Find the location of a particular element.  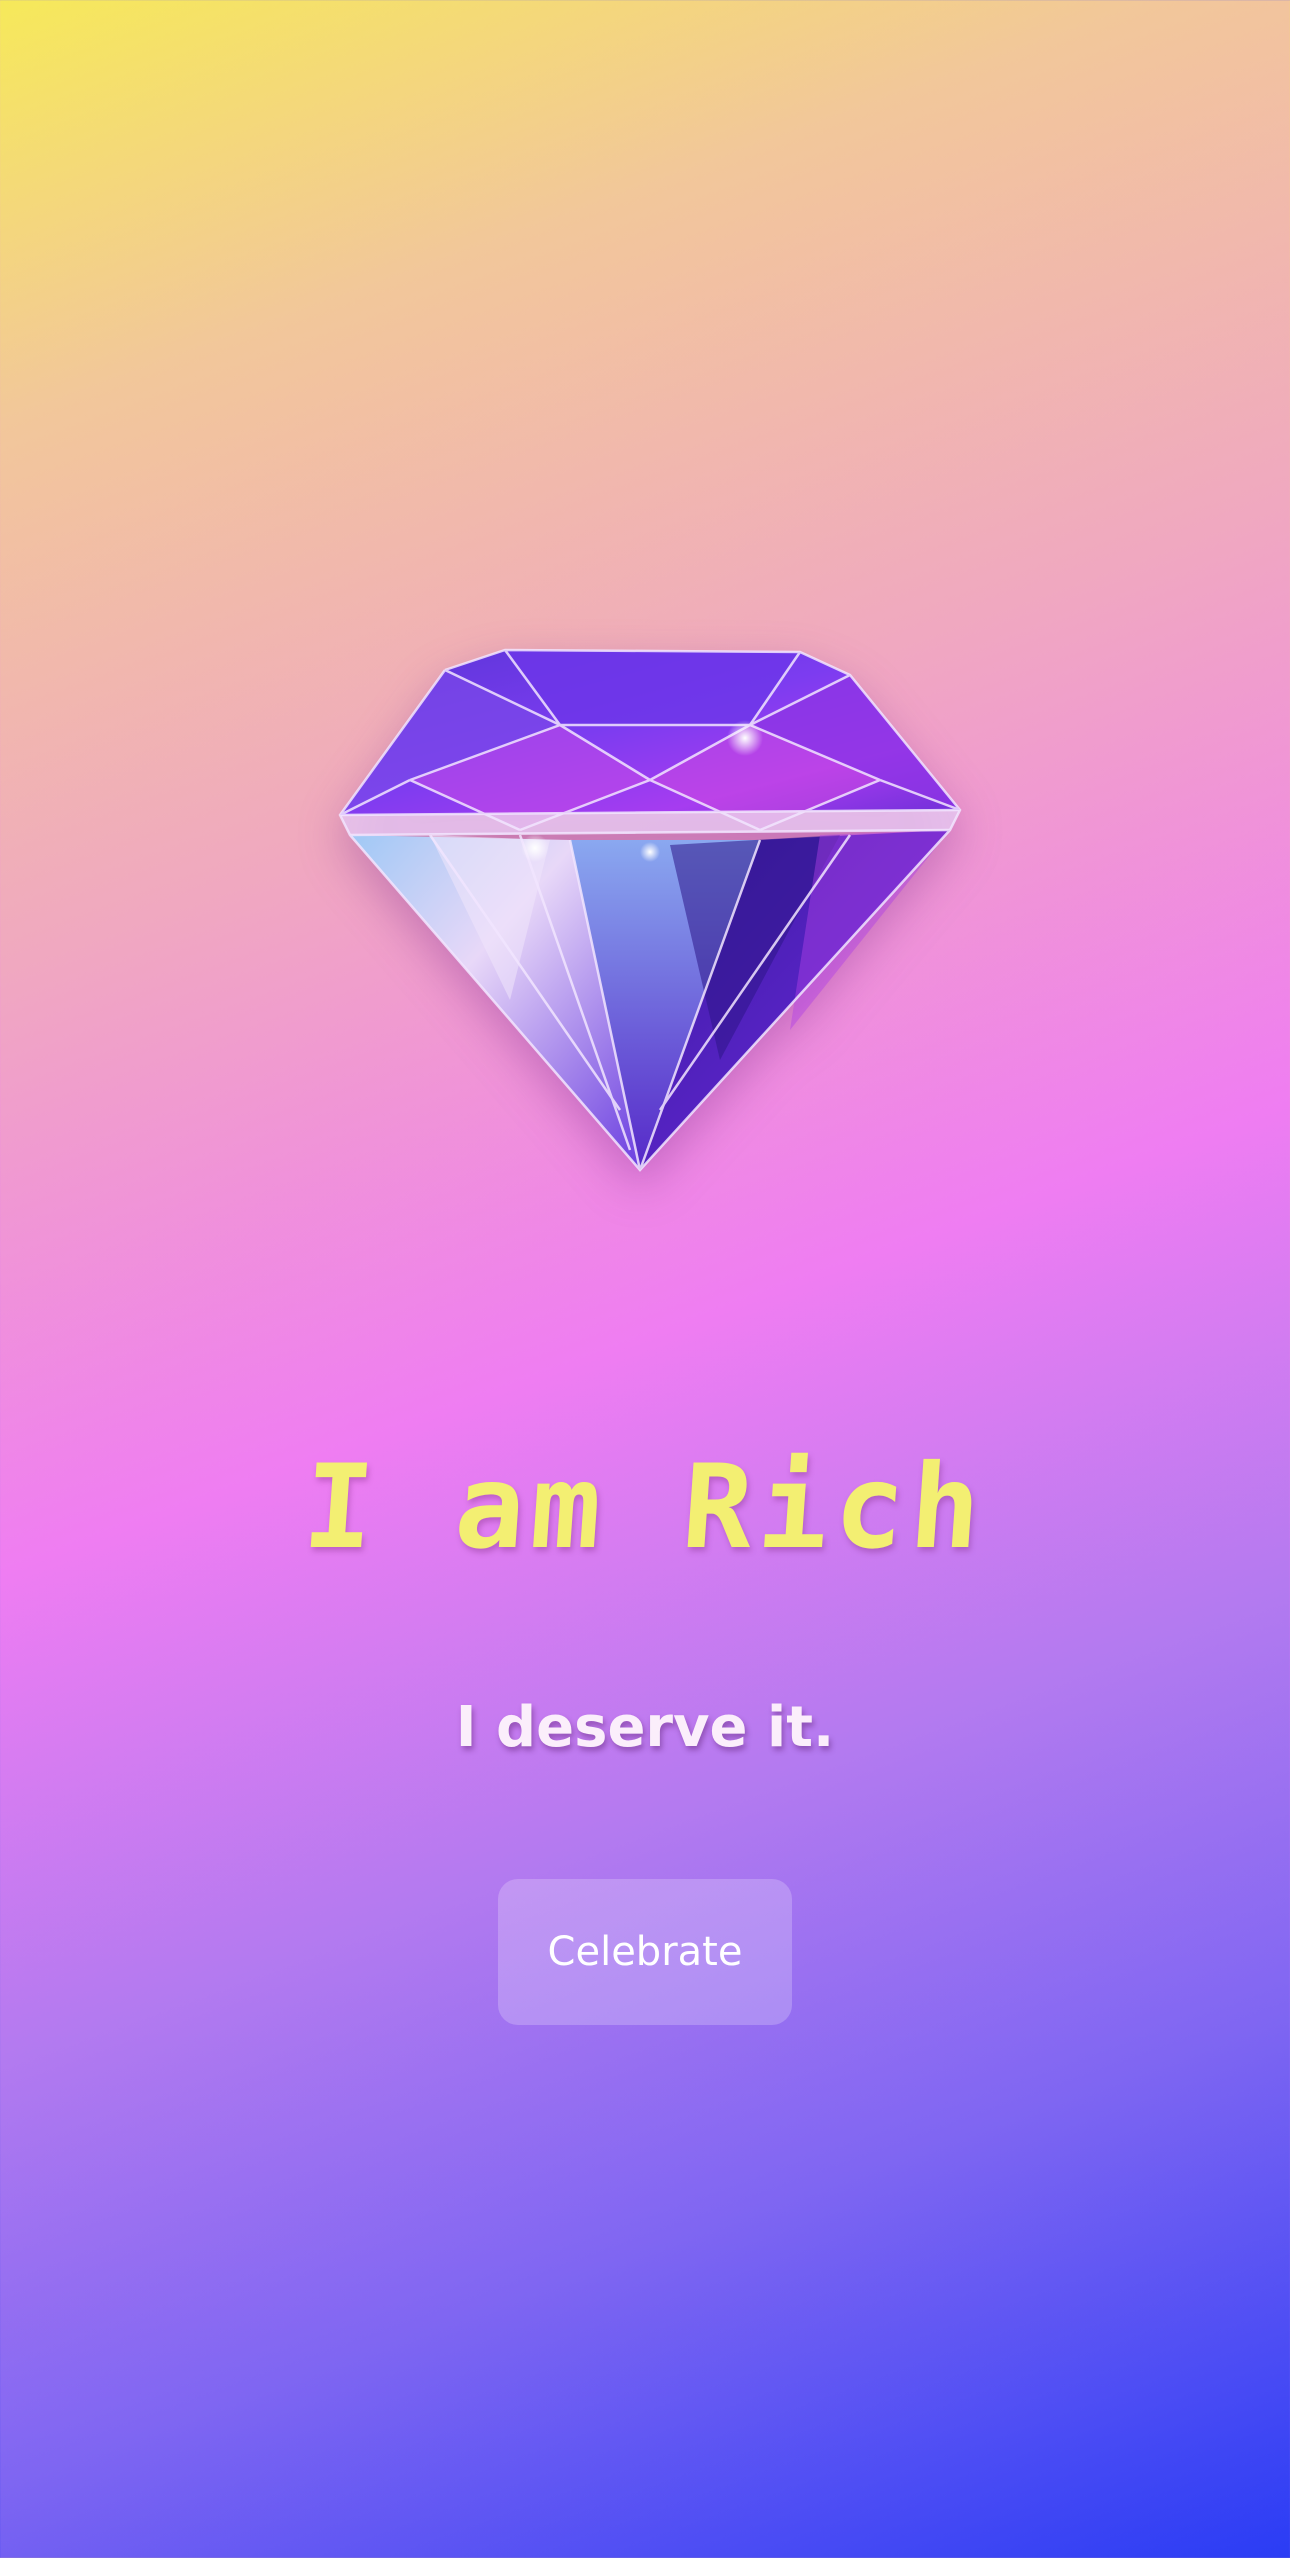

diamond-image is located at coordinates (650, 915).